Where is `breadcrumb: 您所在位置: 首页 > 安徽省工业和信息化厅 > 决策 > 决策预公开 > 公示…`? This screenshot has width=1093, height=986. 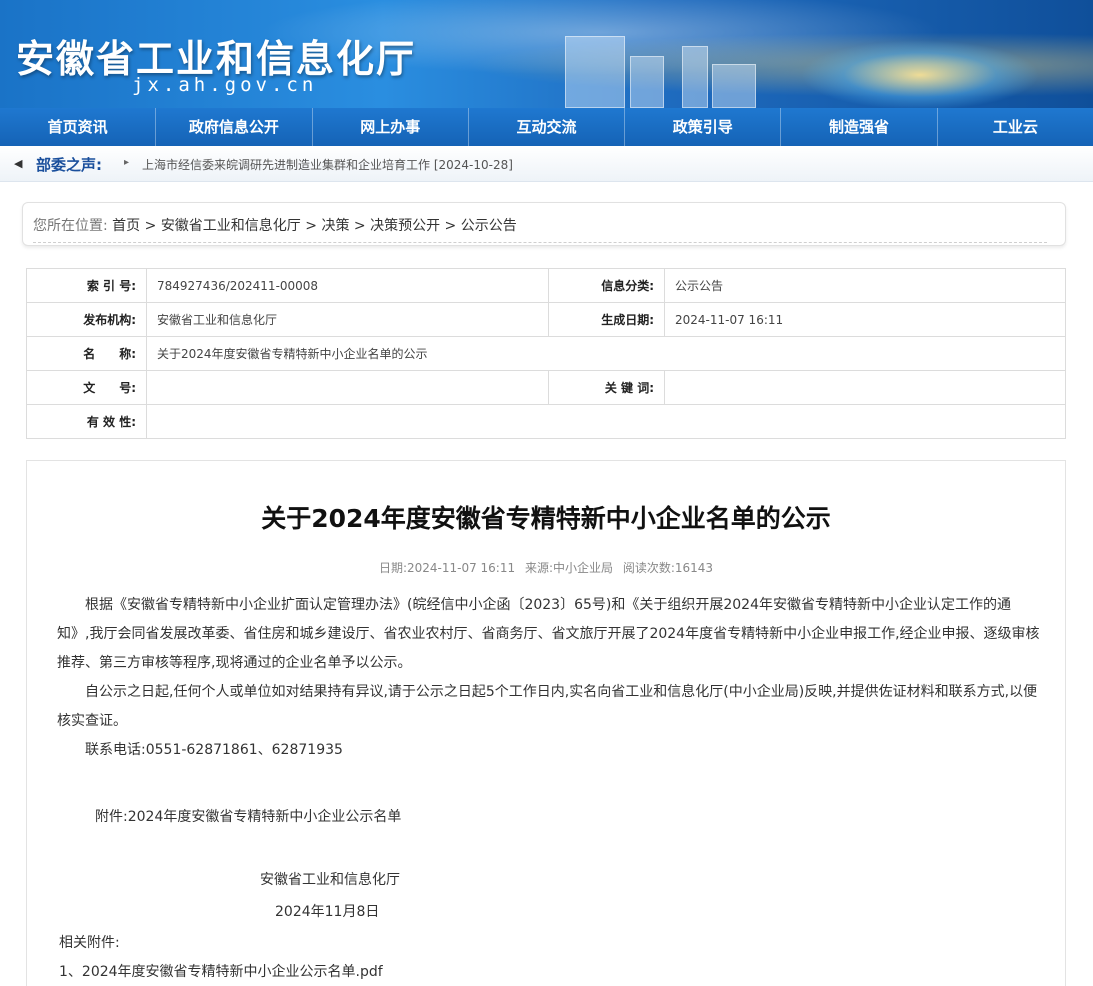
breadcrumb: 您所在位置: 首页 > 安徽省工业和信息化厅 > 决策 > 决策预公开 > 公示… is located at coordinates (544, 224).